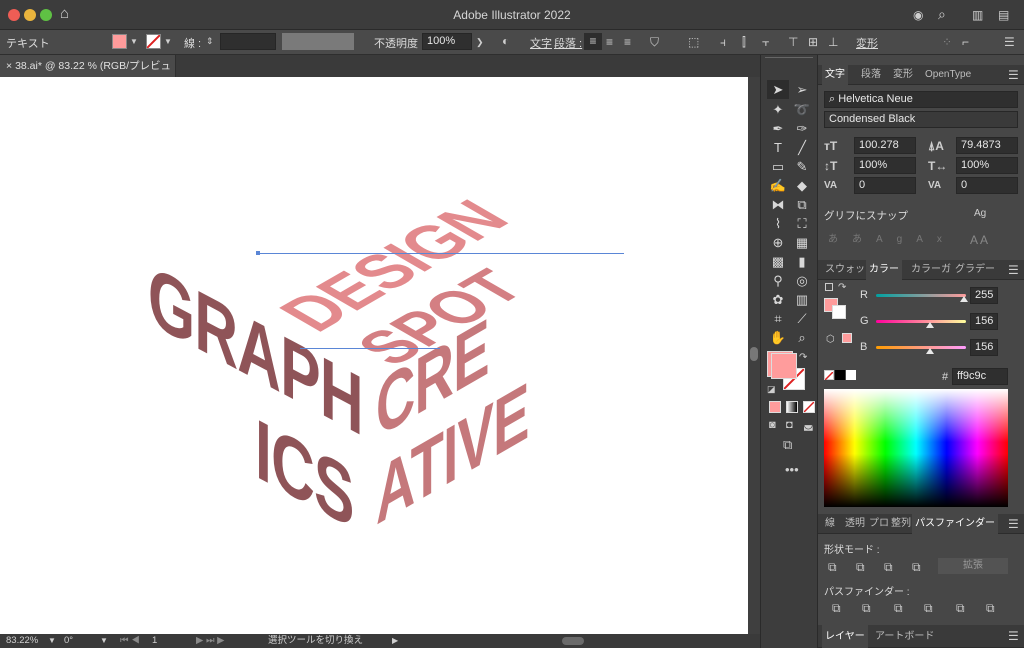 This screenshot has width=1024, height=648. What do you see at coordinates (955, 524) in the screenshot?
I see `tab-pathfinder: パスファインダー` at bounding box center [955, 524].